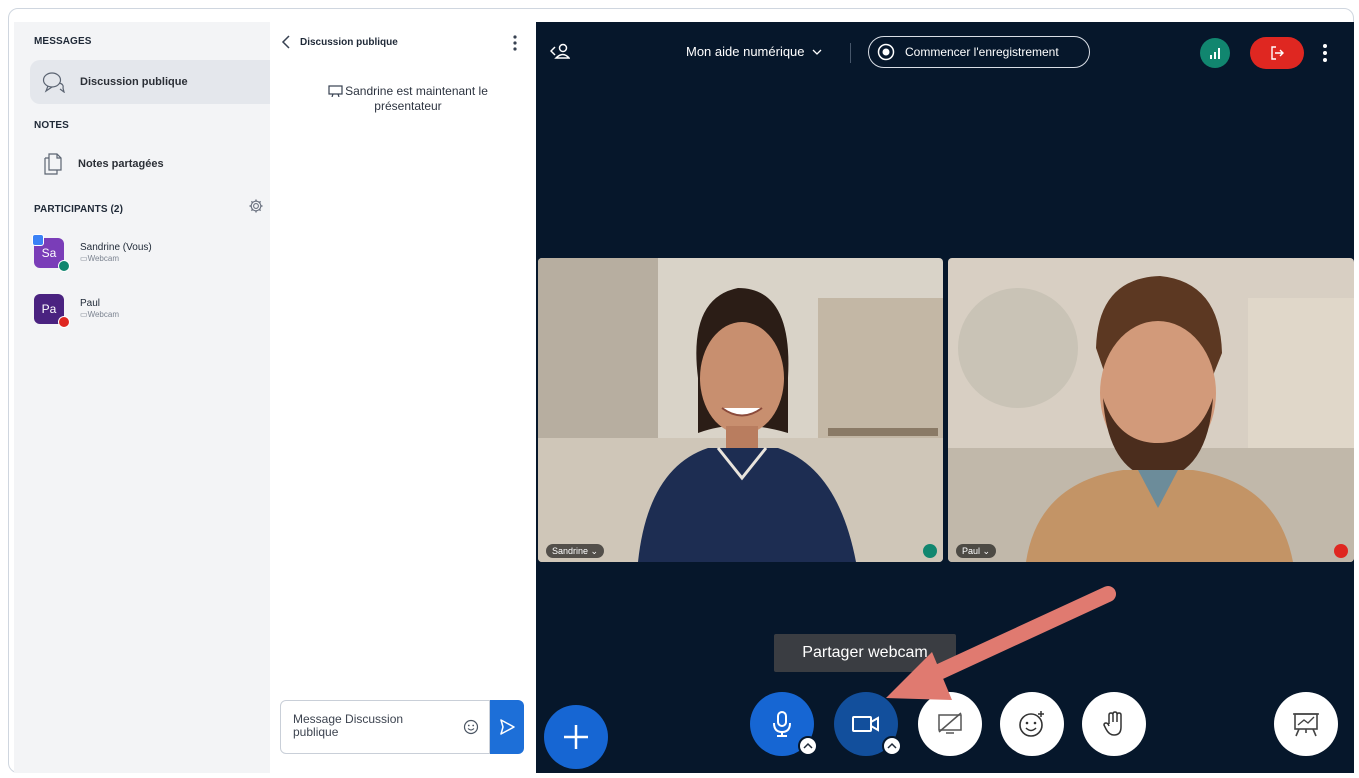  I want to click on chevron-left-icon, so click(287, 42).